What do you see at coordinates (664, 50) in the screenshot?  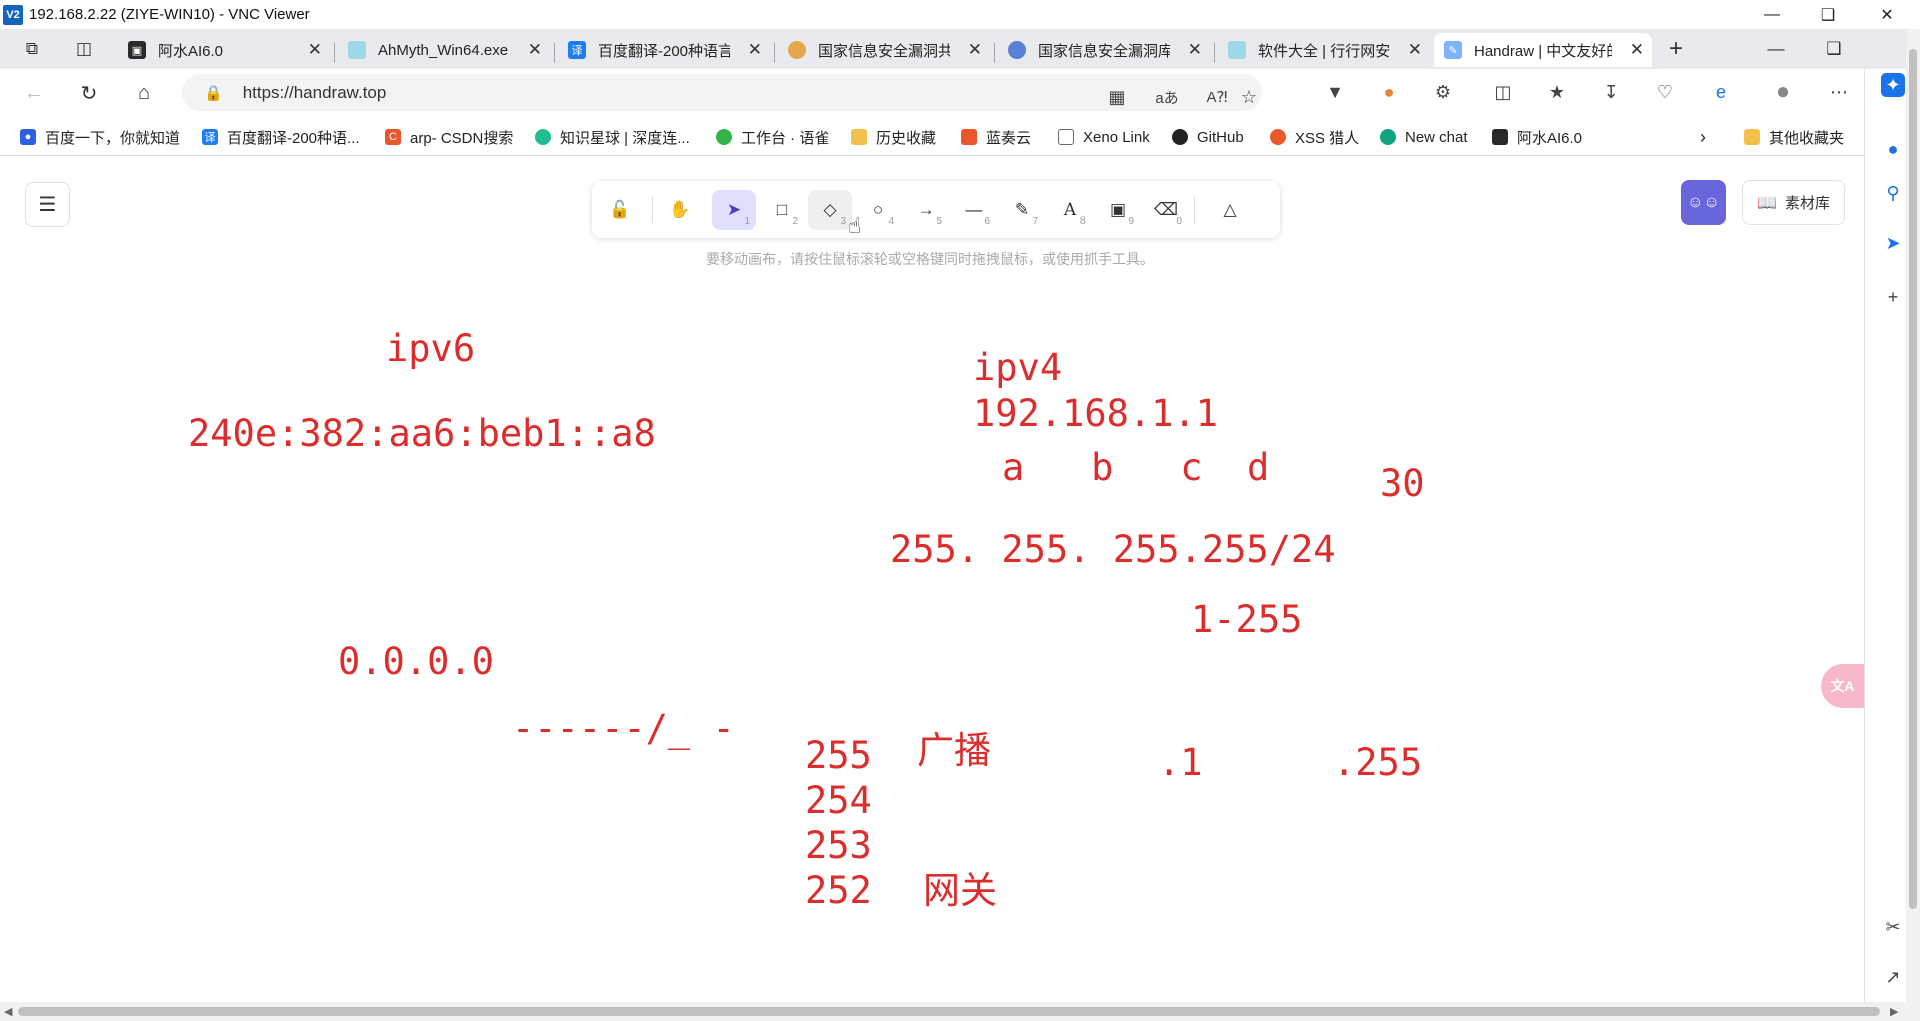 I see `tab-baidu-translate: 译 百度翻译-200种语言 ✕` at bounding box center [664, 50].